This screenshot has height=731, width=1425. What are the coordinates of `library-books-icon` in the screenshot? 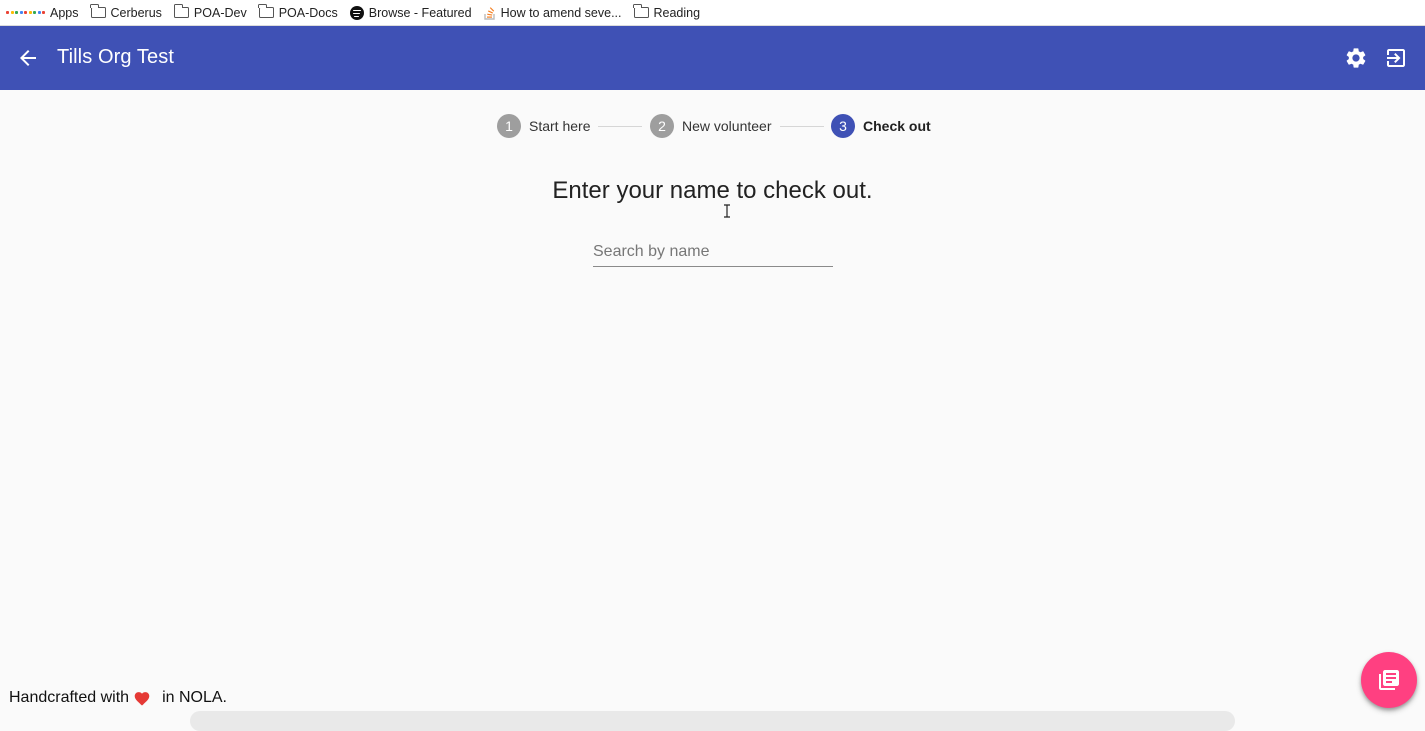 It's located at (1389, 680).